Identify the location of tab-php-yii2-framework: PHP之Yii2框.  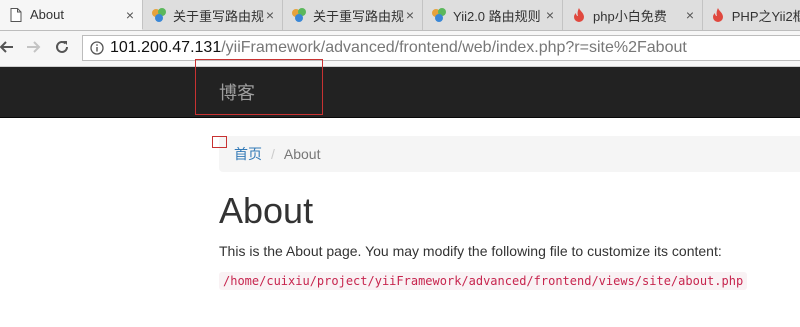
(751, 15).